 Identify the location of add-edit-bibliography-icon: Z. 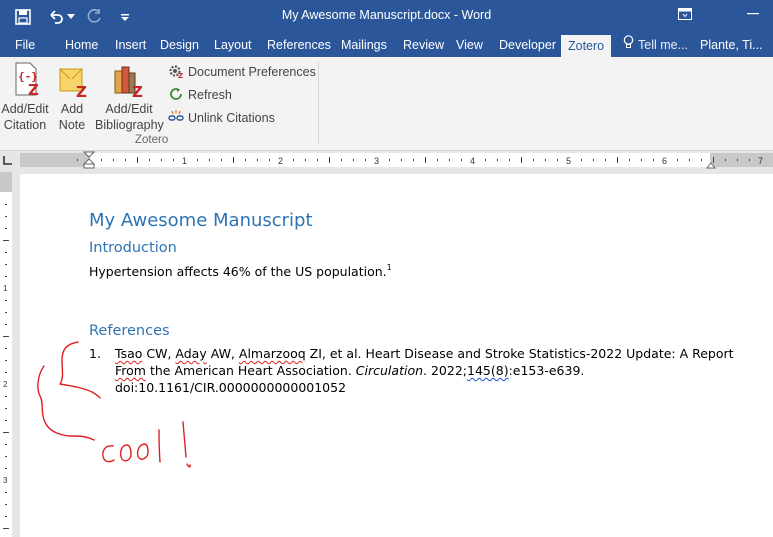
(129, 81).